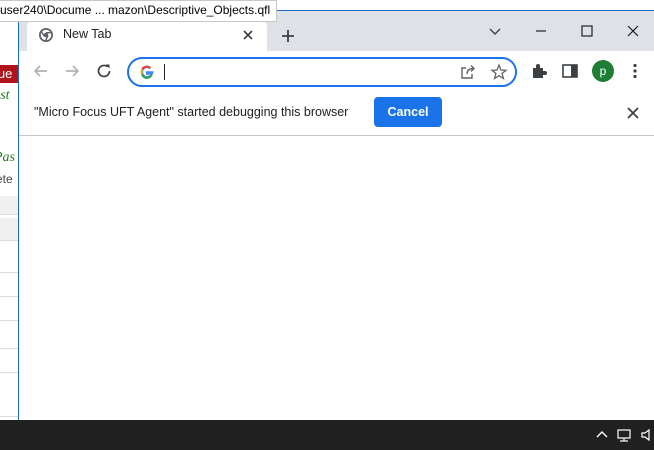 This screenshot has width=654, height=450. What do you see at coordinates (633, 113) in the screenshot?
I see `close-icon` at bounding box center [633, 113].